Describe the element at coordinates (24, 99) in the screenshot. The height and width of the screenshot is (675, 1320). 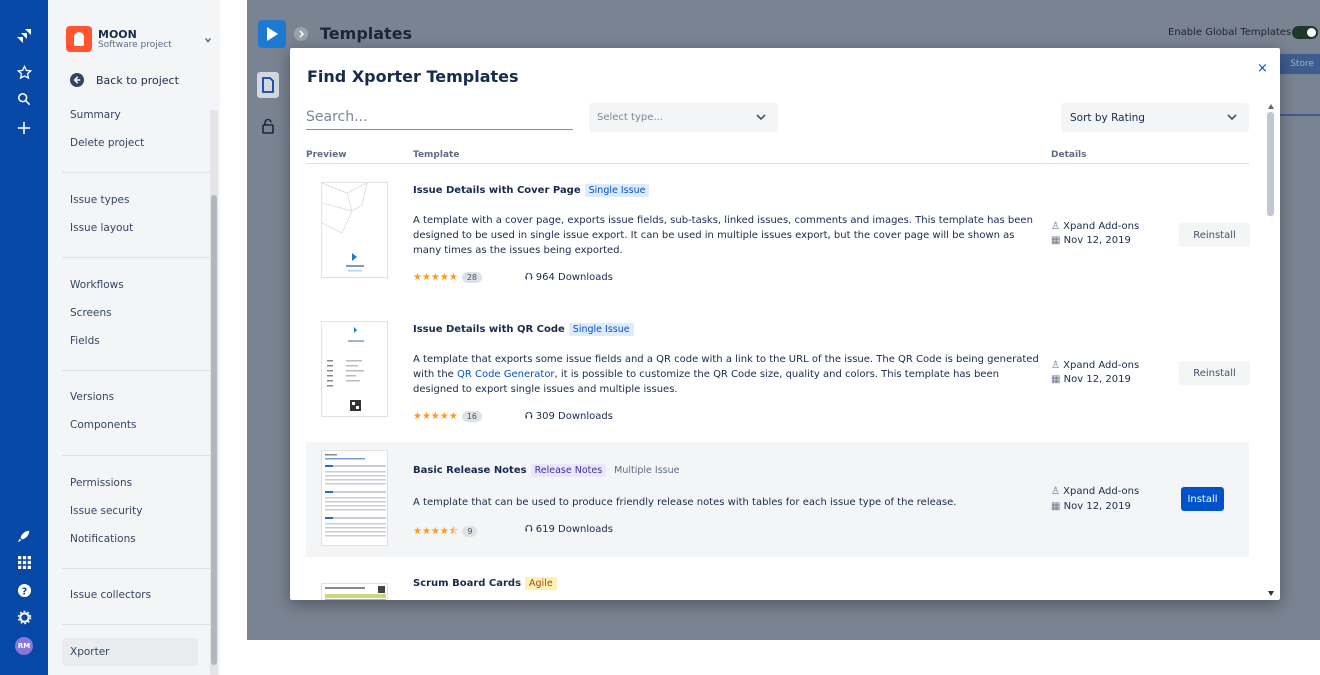
I see `search-icon` at that location.